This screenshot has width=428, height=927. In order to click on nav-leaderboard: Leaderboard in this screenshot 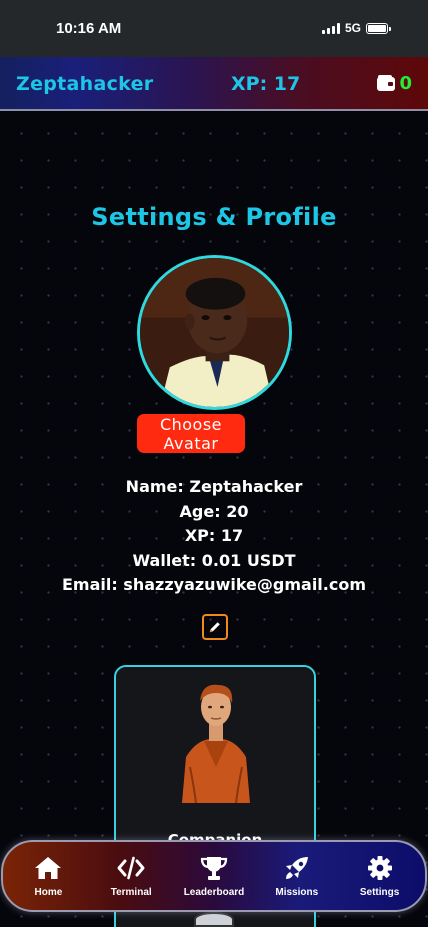, I will do `click(214, 876)`.